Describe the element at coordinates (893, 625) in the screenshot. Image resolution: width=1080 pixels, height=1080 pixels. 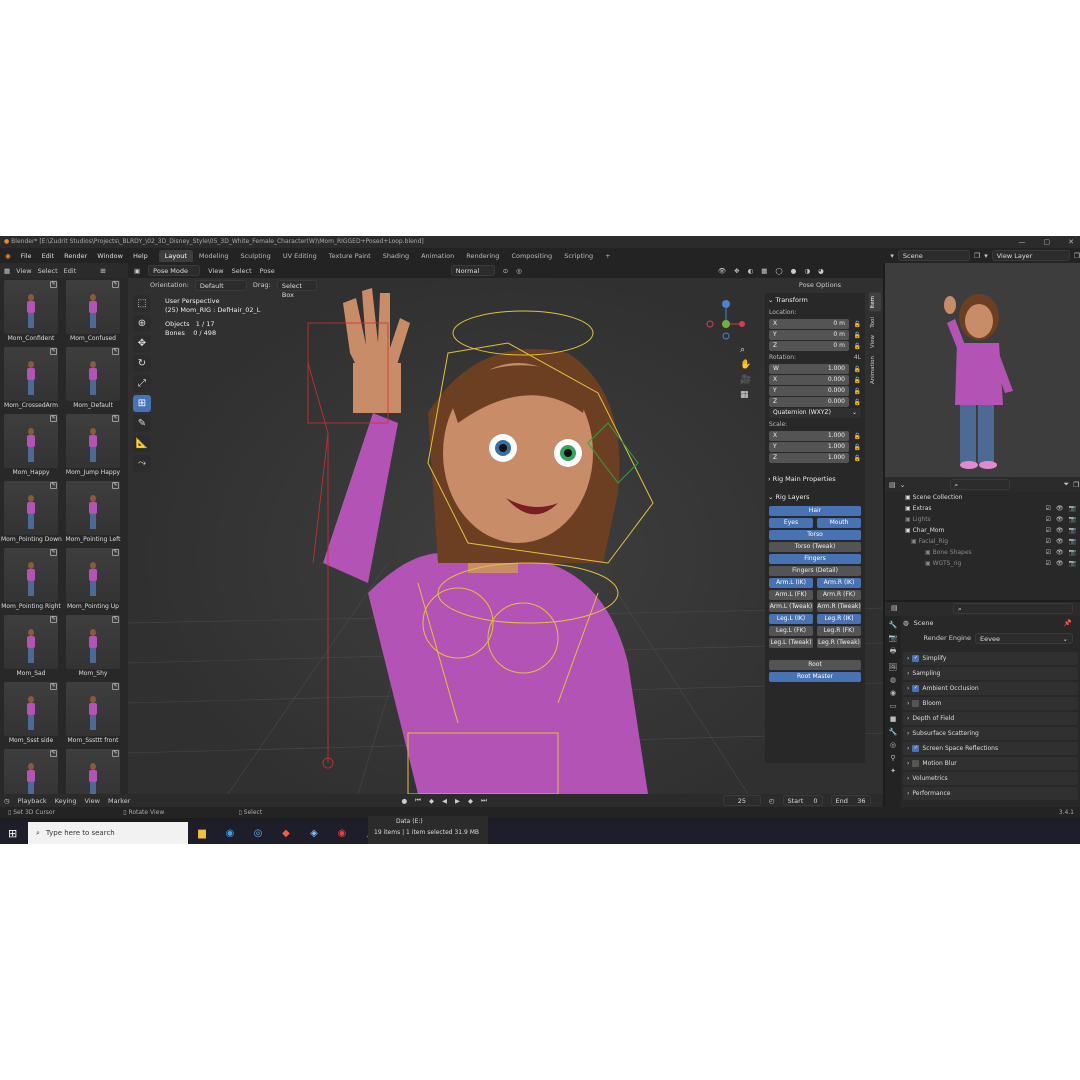
I see `tool-tab-icon: 🔧` at that location.